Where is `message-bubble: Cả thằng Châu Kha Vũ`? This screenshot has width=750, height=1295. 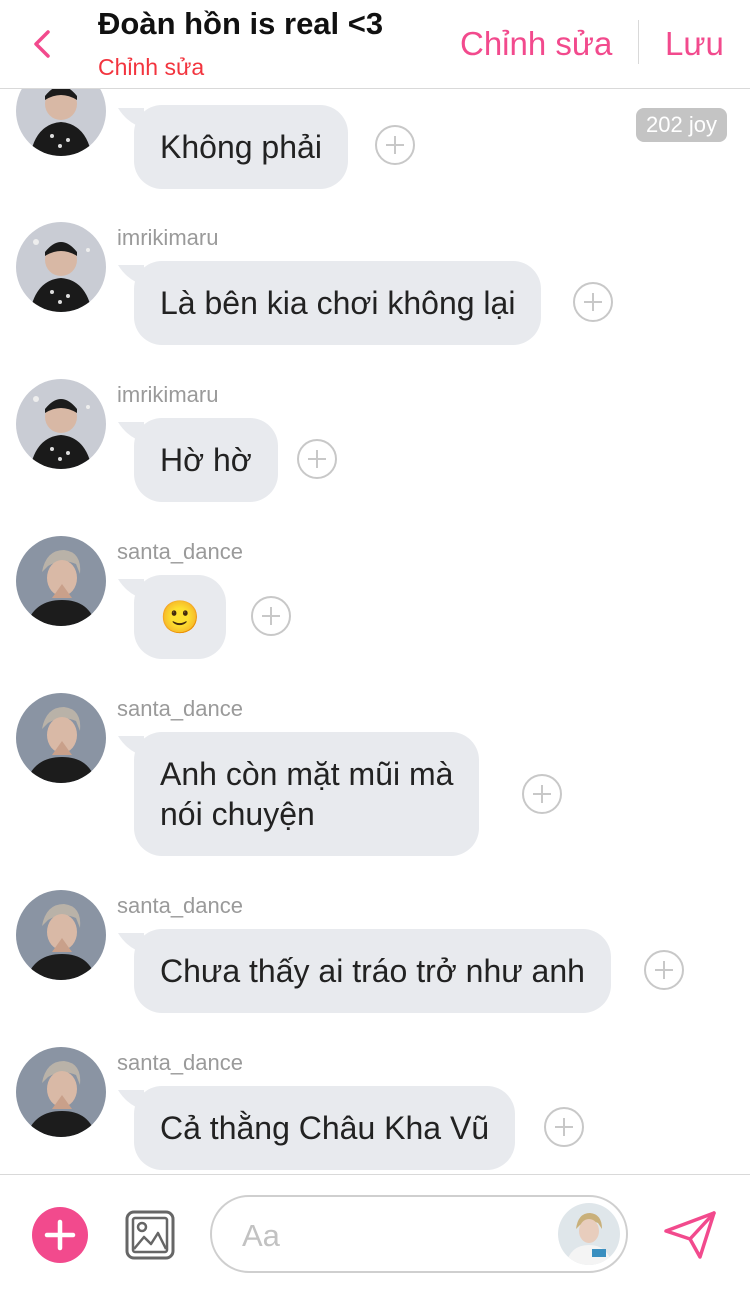 message-bubble: Cả thằng Châu Kha Vũ is located at coordinates (325, 1128).